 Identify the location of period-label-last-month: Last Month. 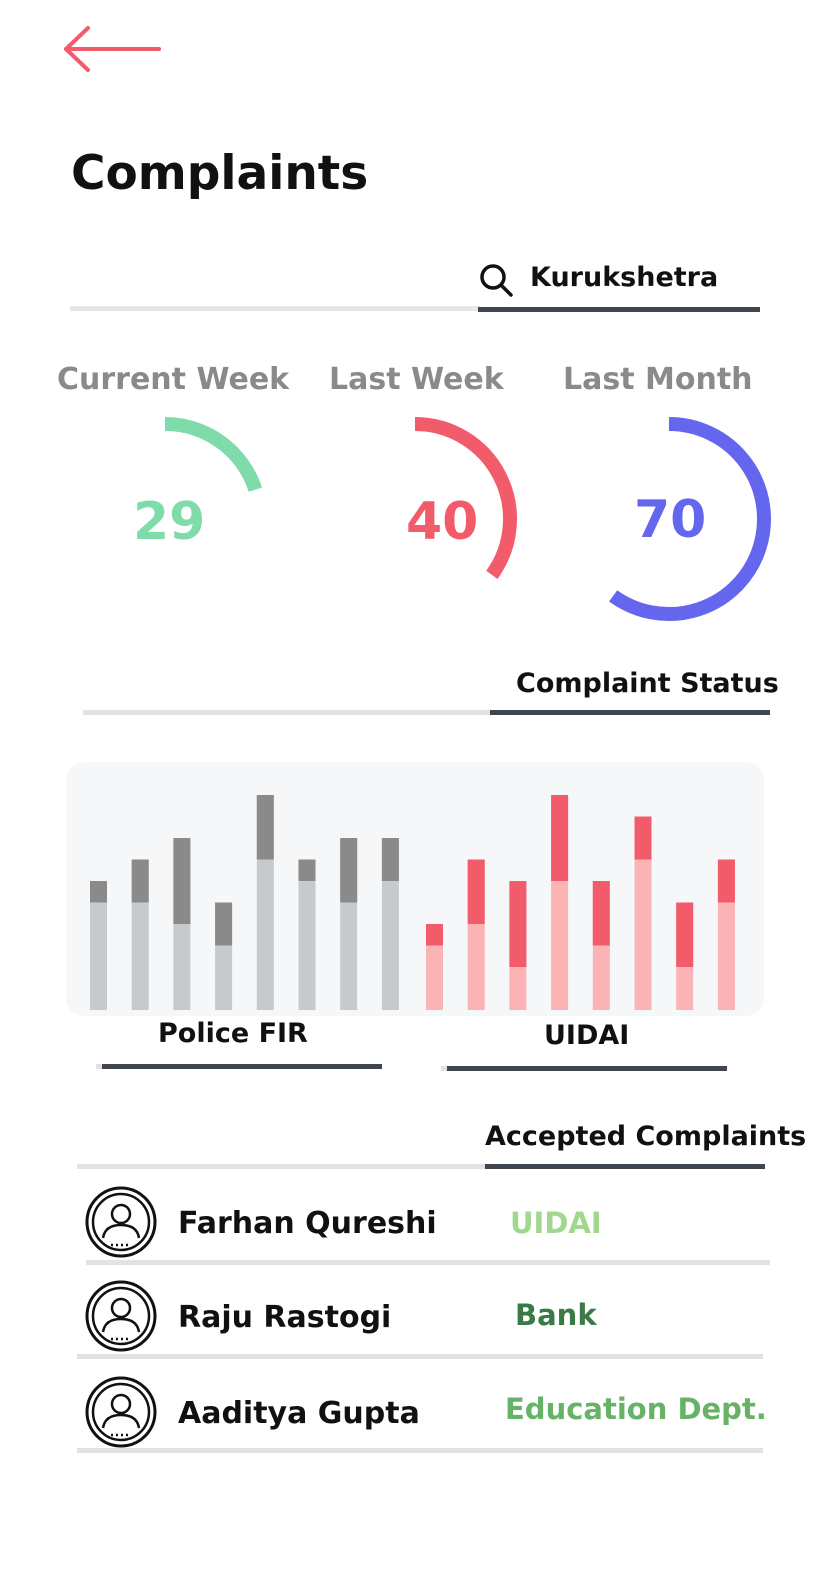
(658, 379).